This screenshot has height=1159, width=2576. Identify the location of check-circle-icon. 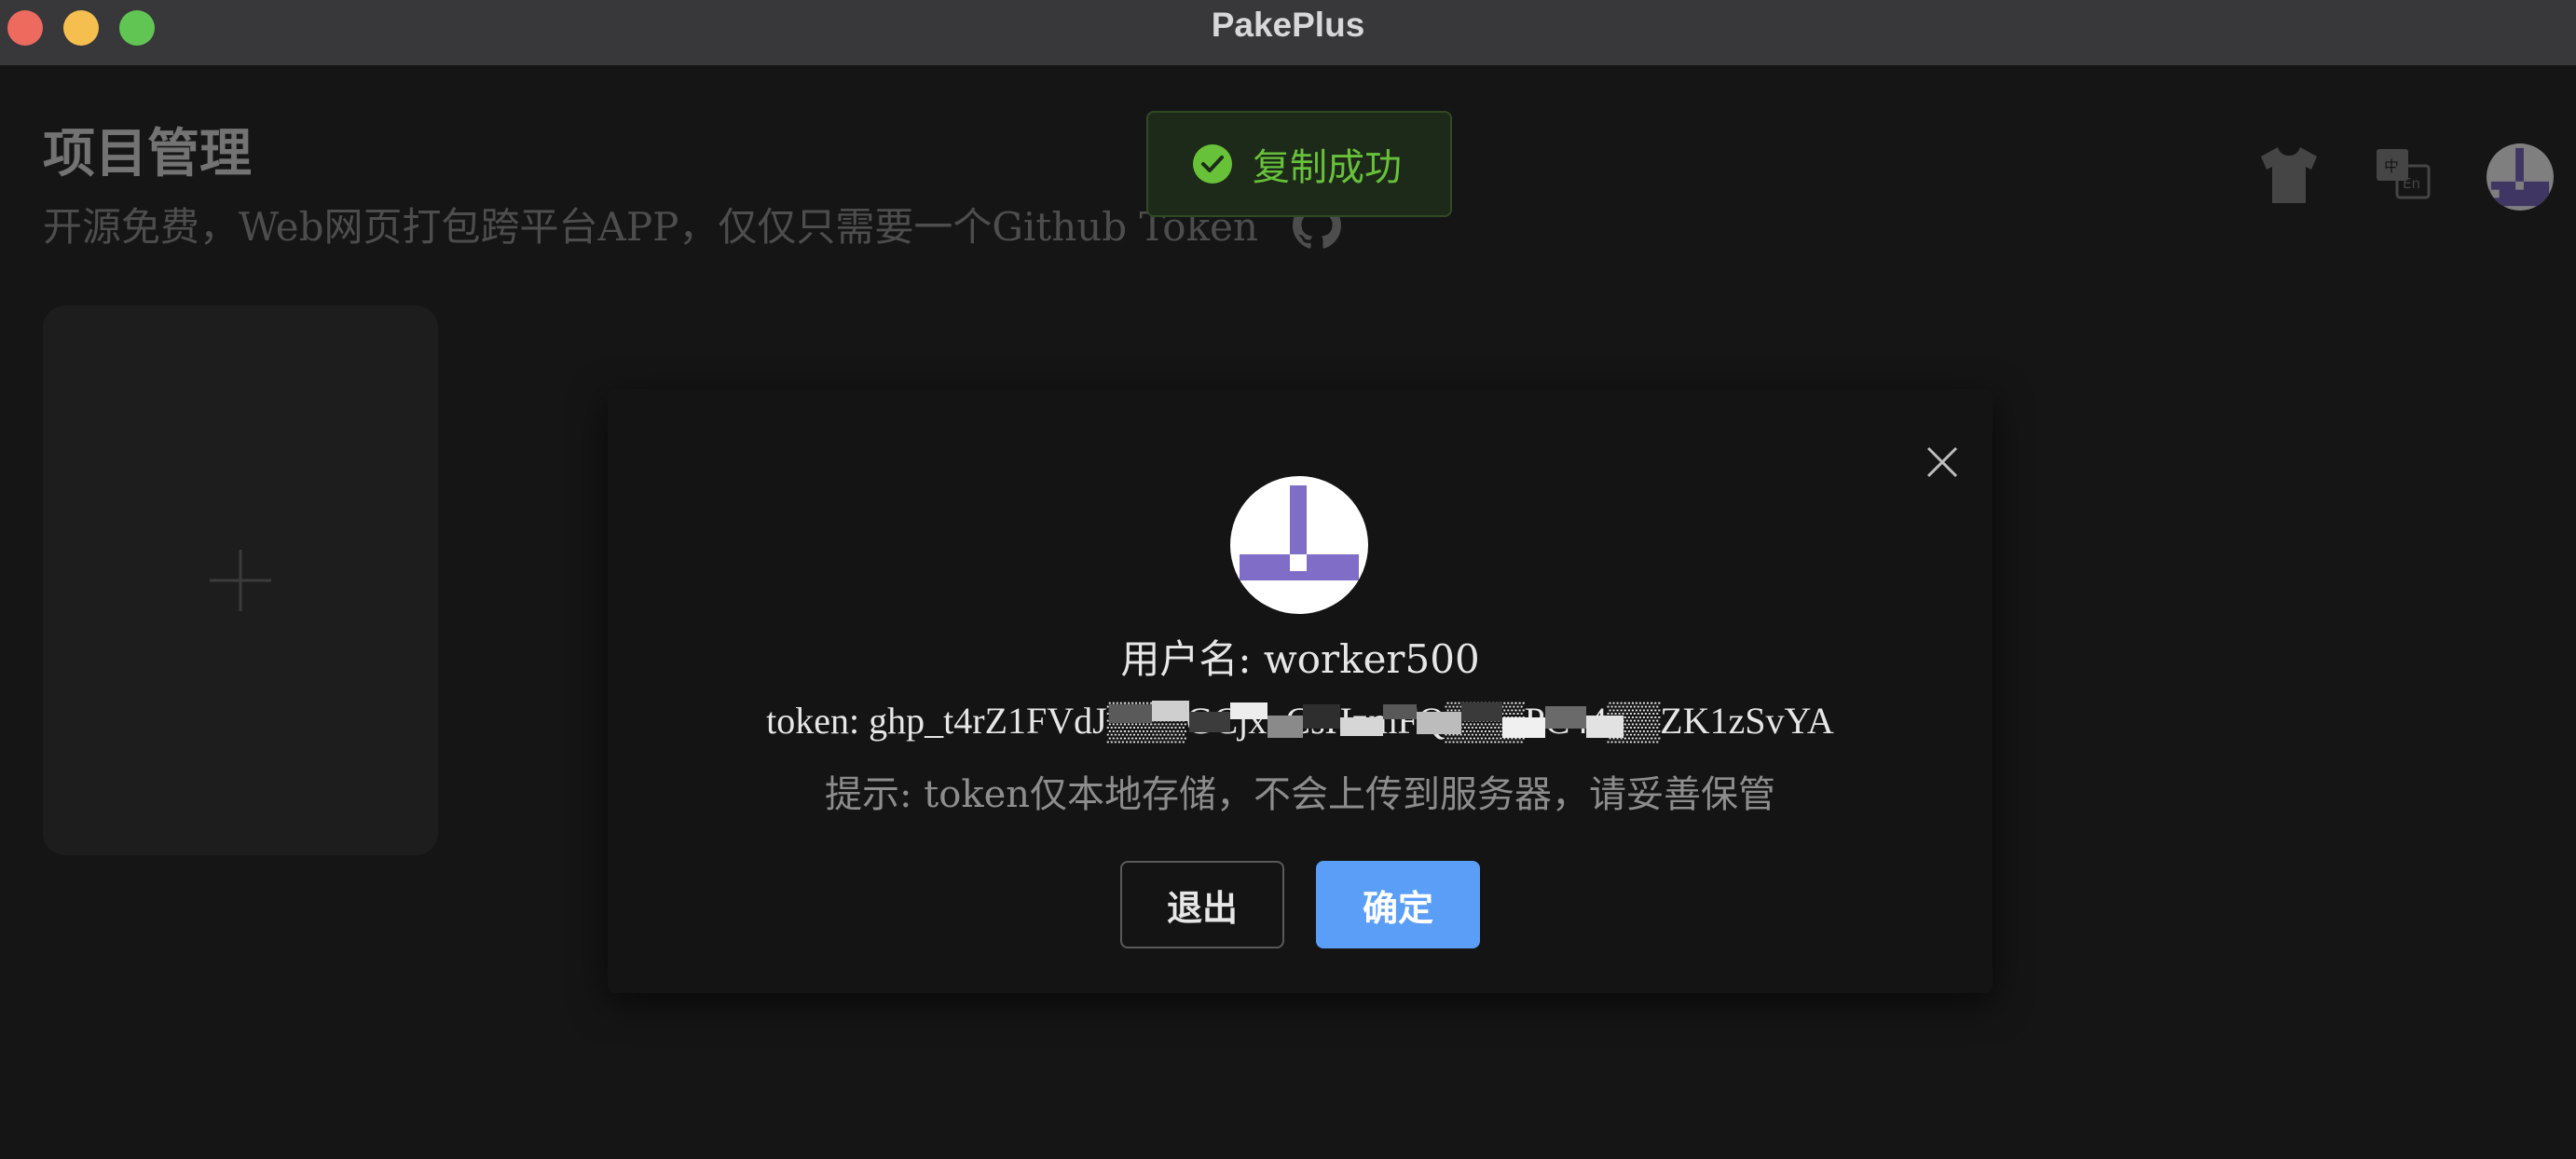
(1212, 164).